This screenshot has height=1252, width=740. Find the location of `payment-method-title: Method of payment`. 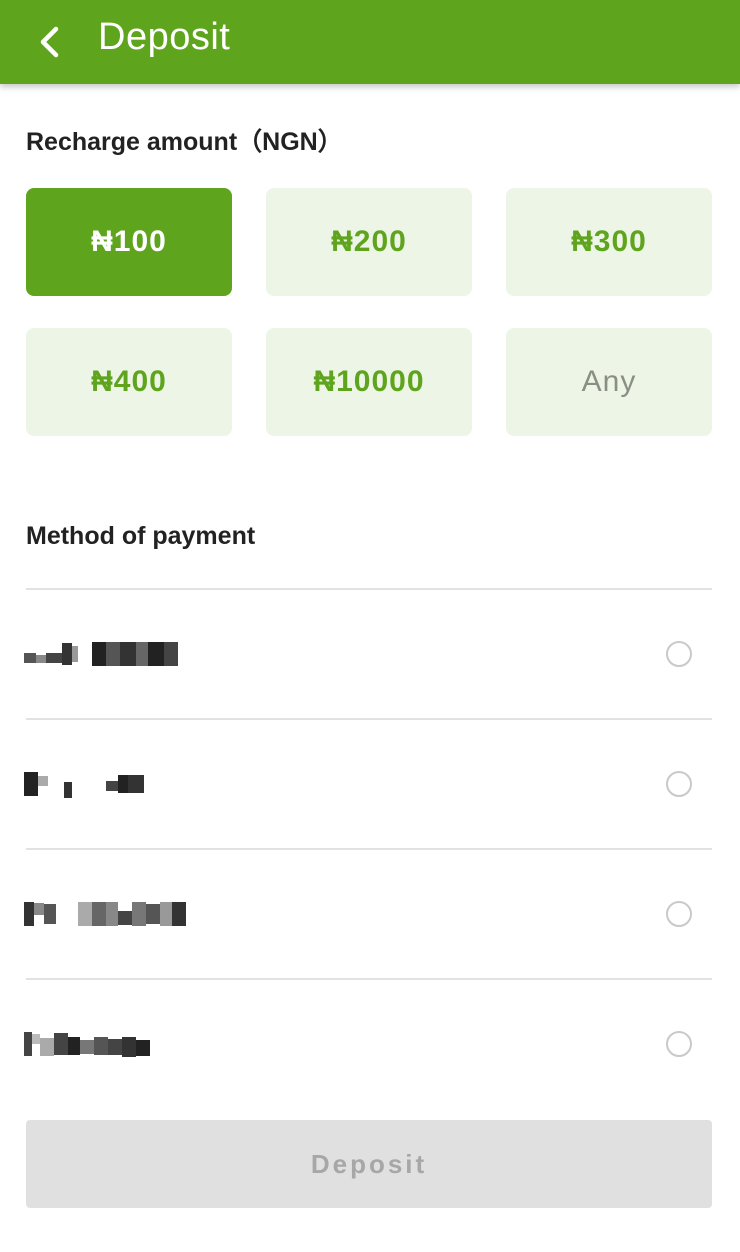

payment-method-title: Method of payment is located at coordinates (141, 536).